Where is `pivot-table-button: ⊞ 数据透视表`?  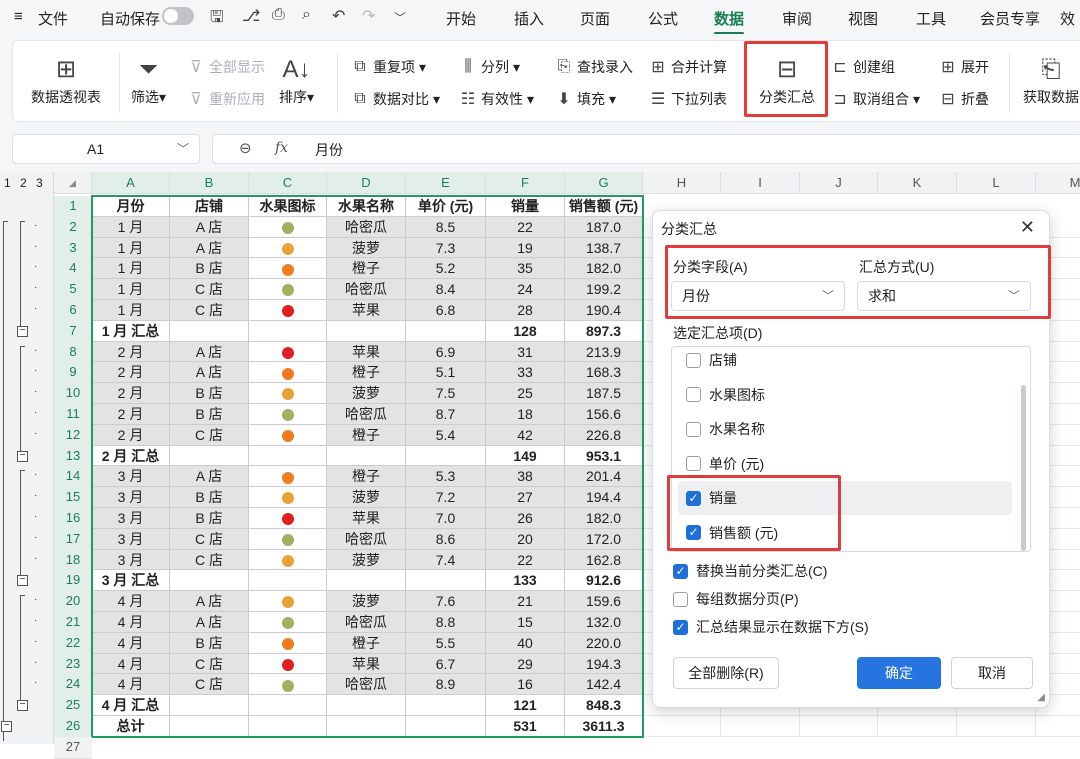 pivot-table-button: ⊞ 数据透视表 is located at coordinates (66, 80).